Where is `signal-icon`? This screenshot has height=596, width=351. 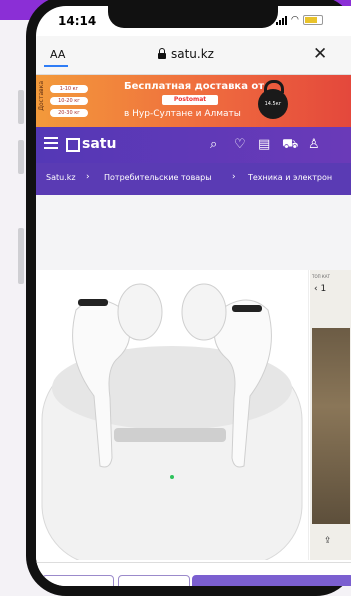
signal-icon is located at coordinates (281, 20).